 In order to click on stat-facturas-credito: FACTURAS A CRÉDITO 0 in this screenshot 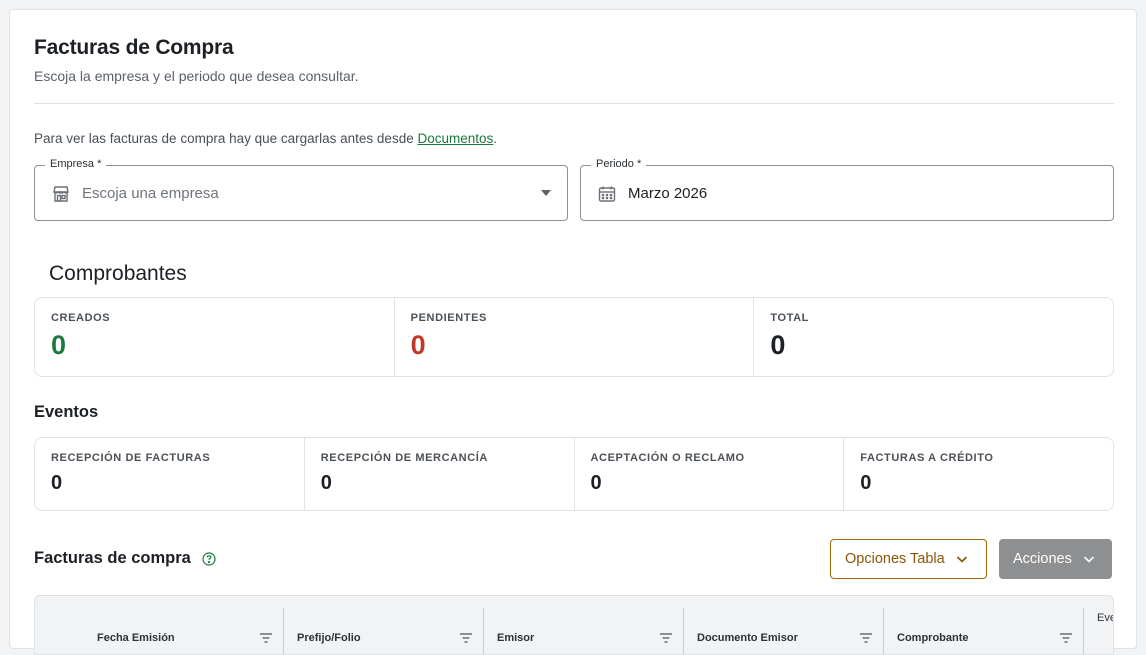, I will do `click(978, 474)`.